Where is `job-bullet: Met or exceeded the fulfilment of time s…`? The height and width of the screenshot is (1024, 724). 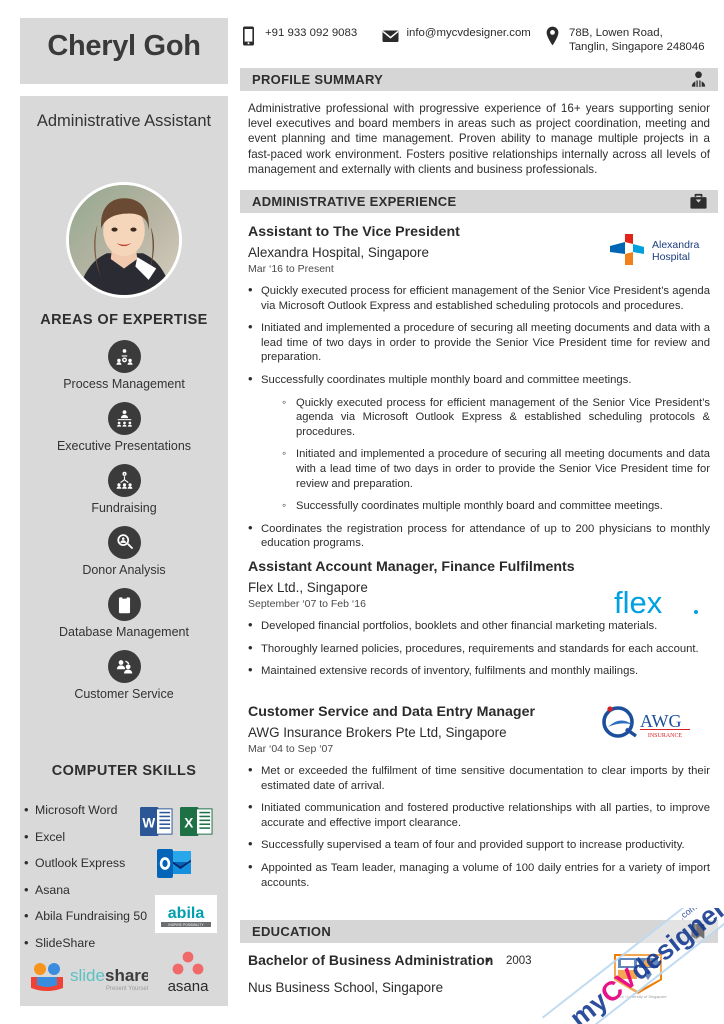 job-bullet: Met or exceeded the fulfilment of time s… is located at coordinates (479, 778).